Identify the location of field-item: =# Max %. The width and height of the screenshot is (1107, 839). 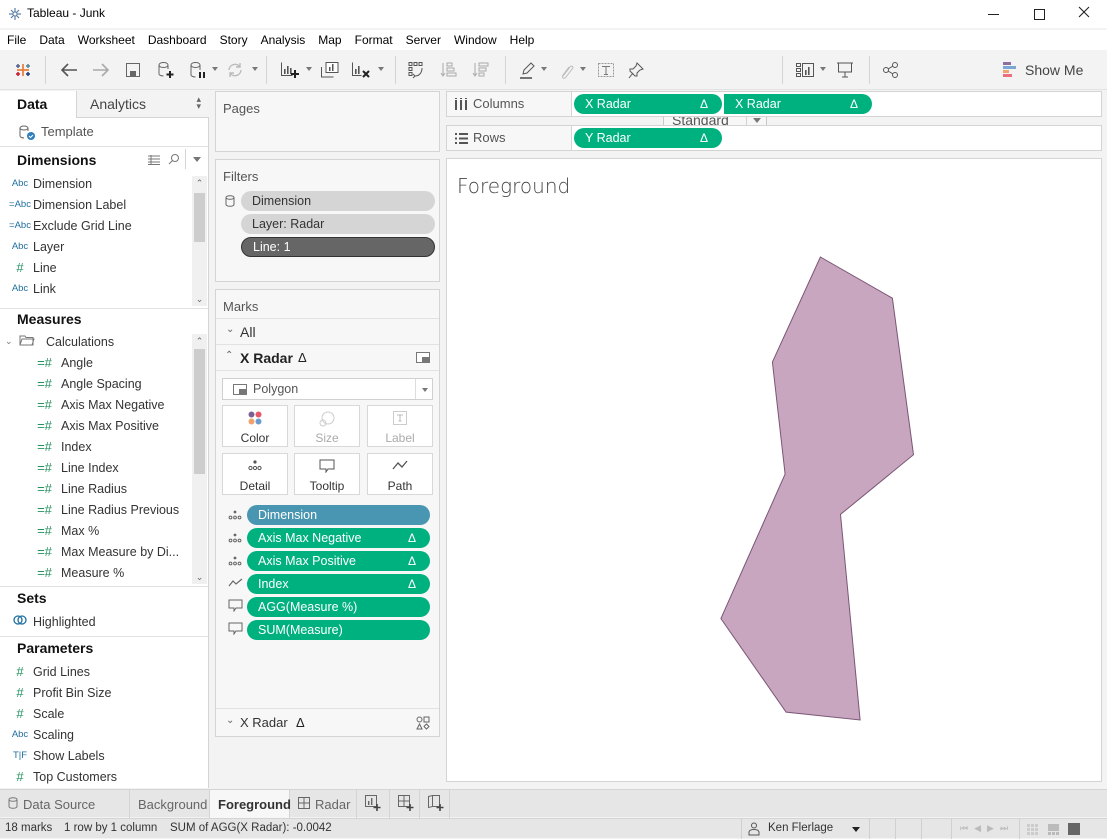
(63, 530).